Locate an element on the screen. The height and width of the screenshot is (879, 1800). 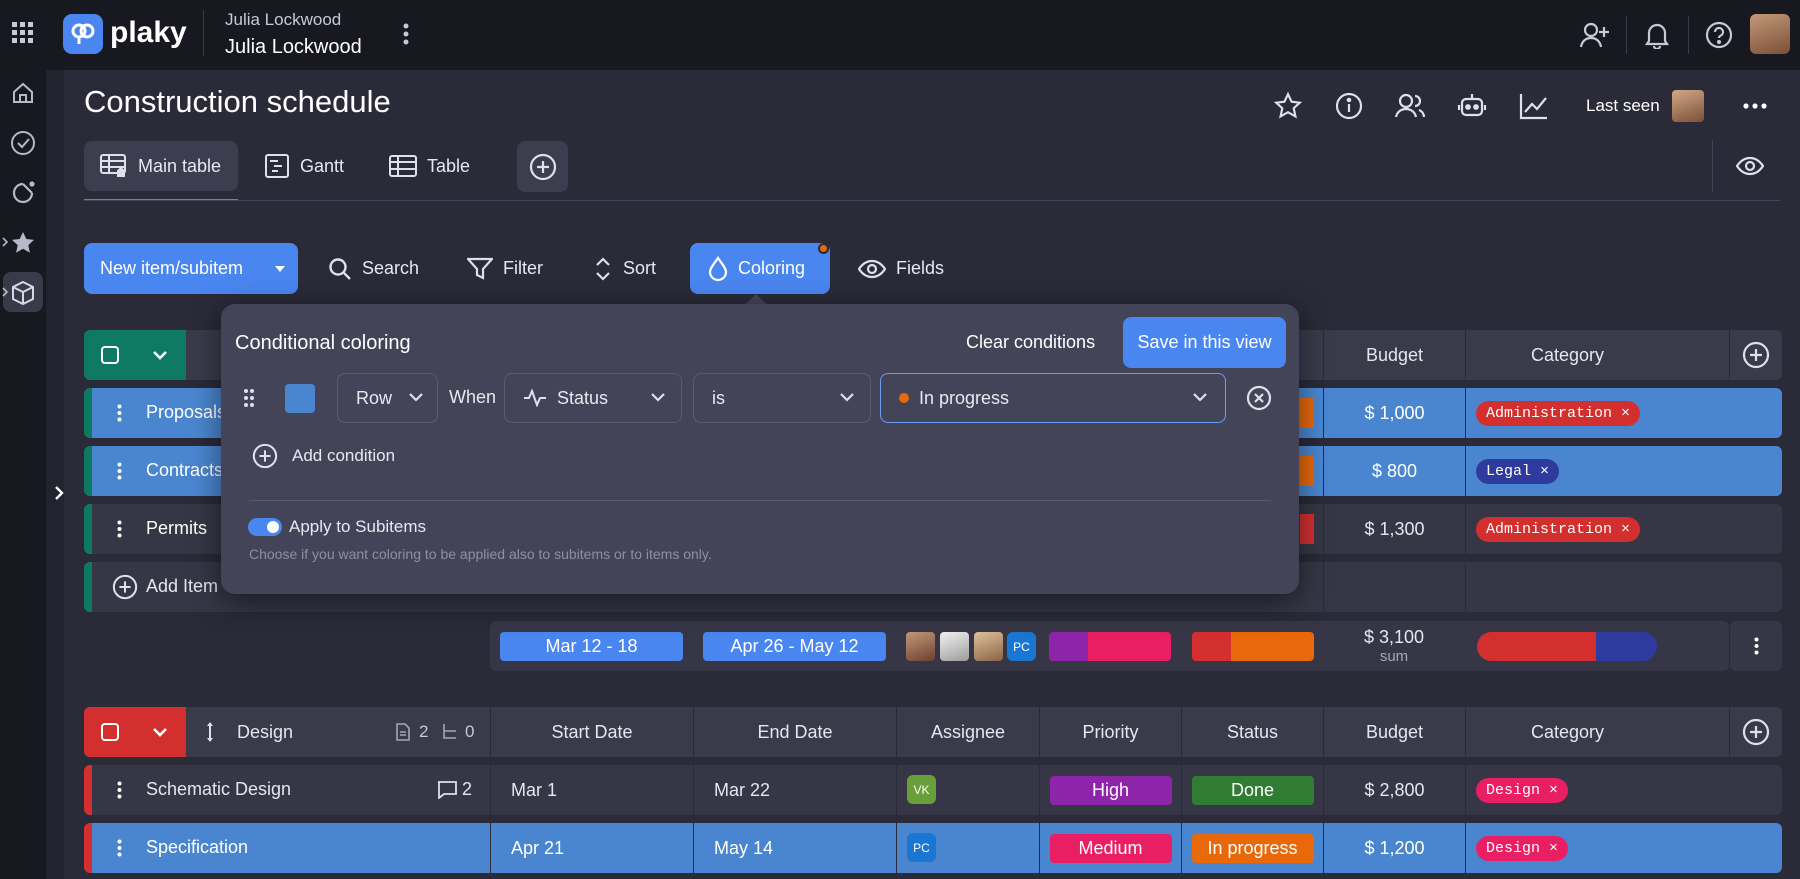
end-date-header: End Date is located at coordinates (794, 732).